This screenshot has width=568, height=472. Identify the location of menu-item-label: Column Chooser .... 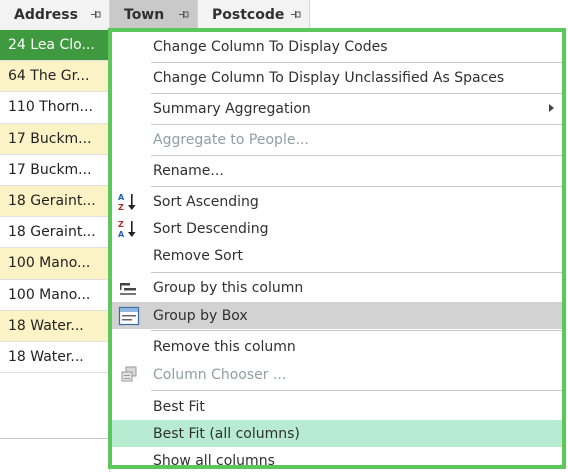
(220, 374).